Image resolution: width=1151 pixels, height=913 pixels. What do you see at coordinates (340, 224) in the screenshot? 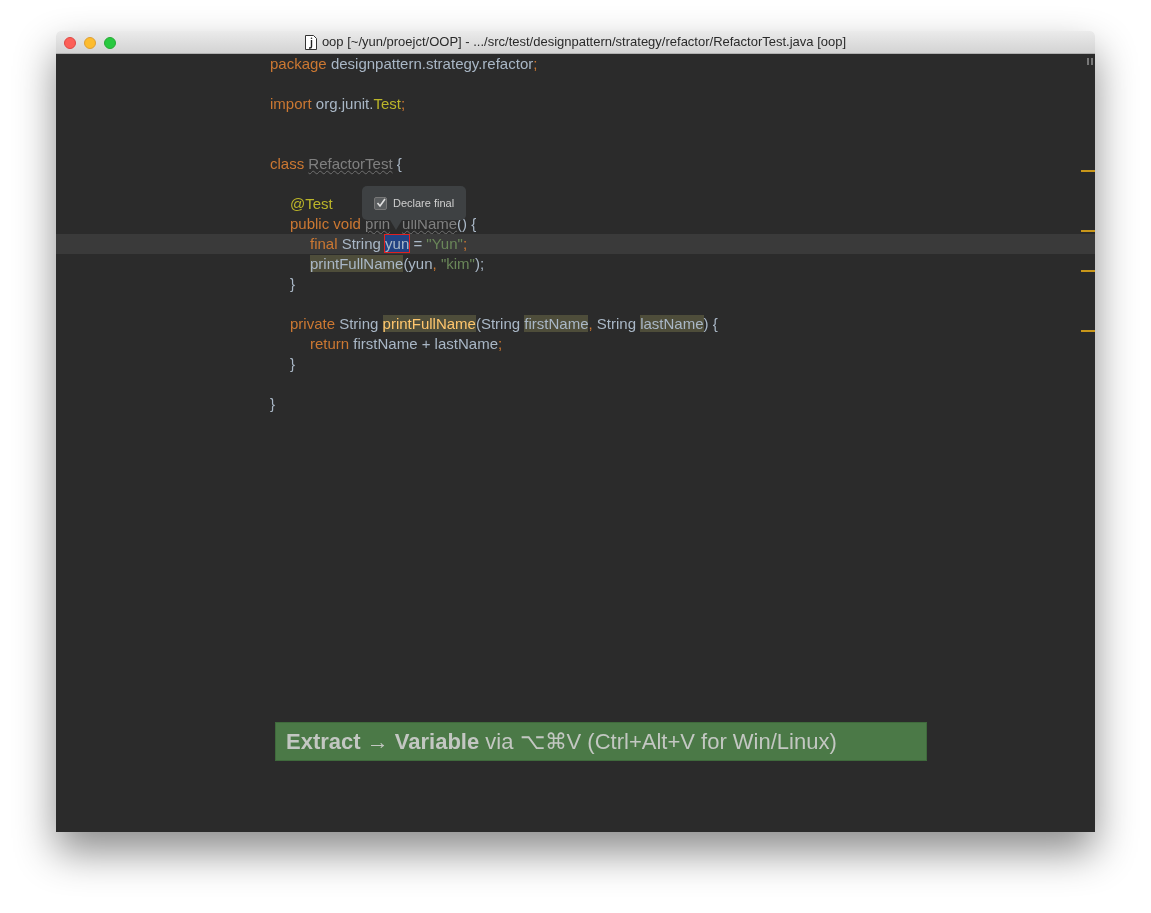
I see `code-line: public void prin` at bounding box center [340, 224].